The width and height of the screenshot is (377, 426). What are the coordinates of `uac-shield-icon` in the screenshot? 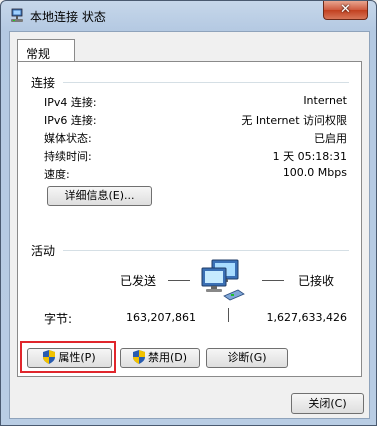 It's located at (138, 357).